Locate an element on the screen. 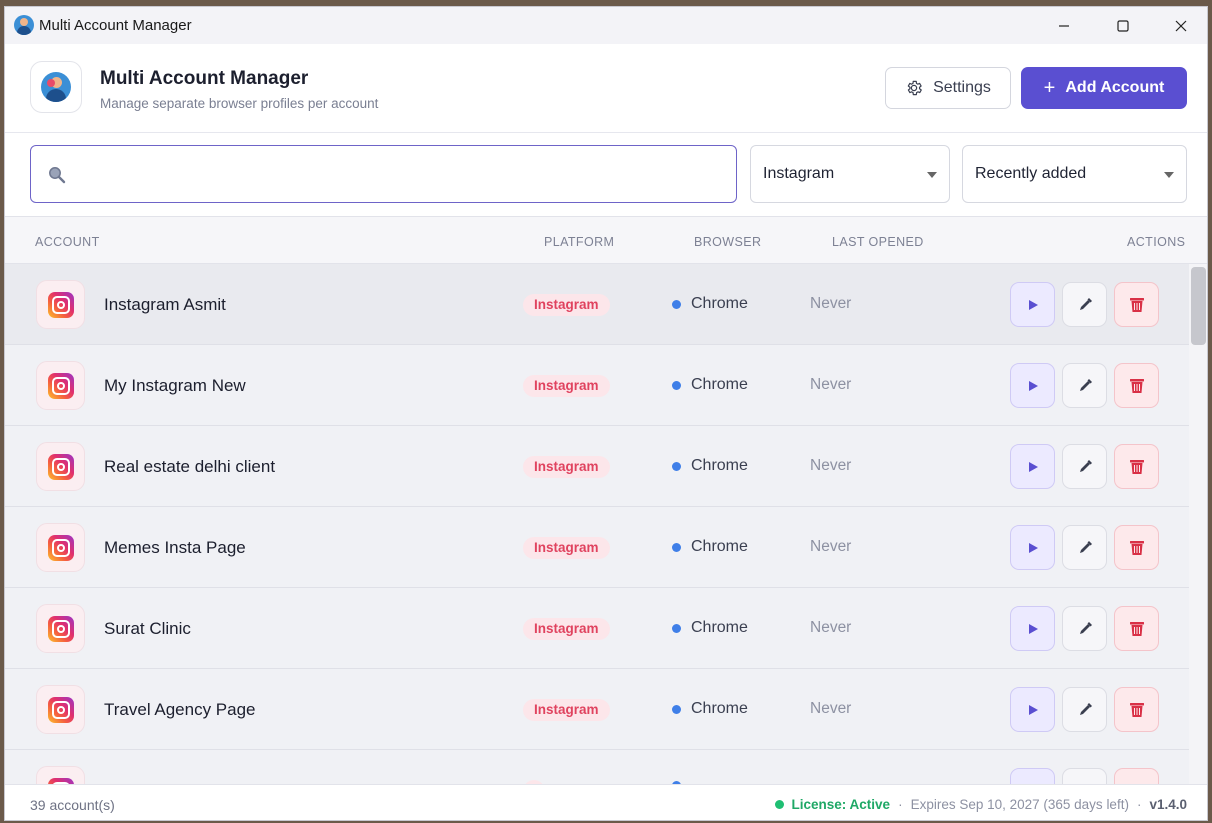  settings-button: Settings is located at coordinates (948, 88).